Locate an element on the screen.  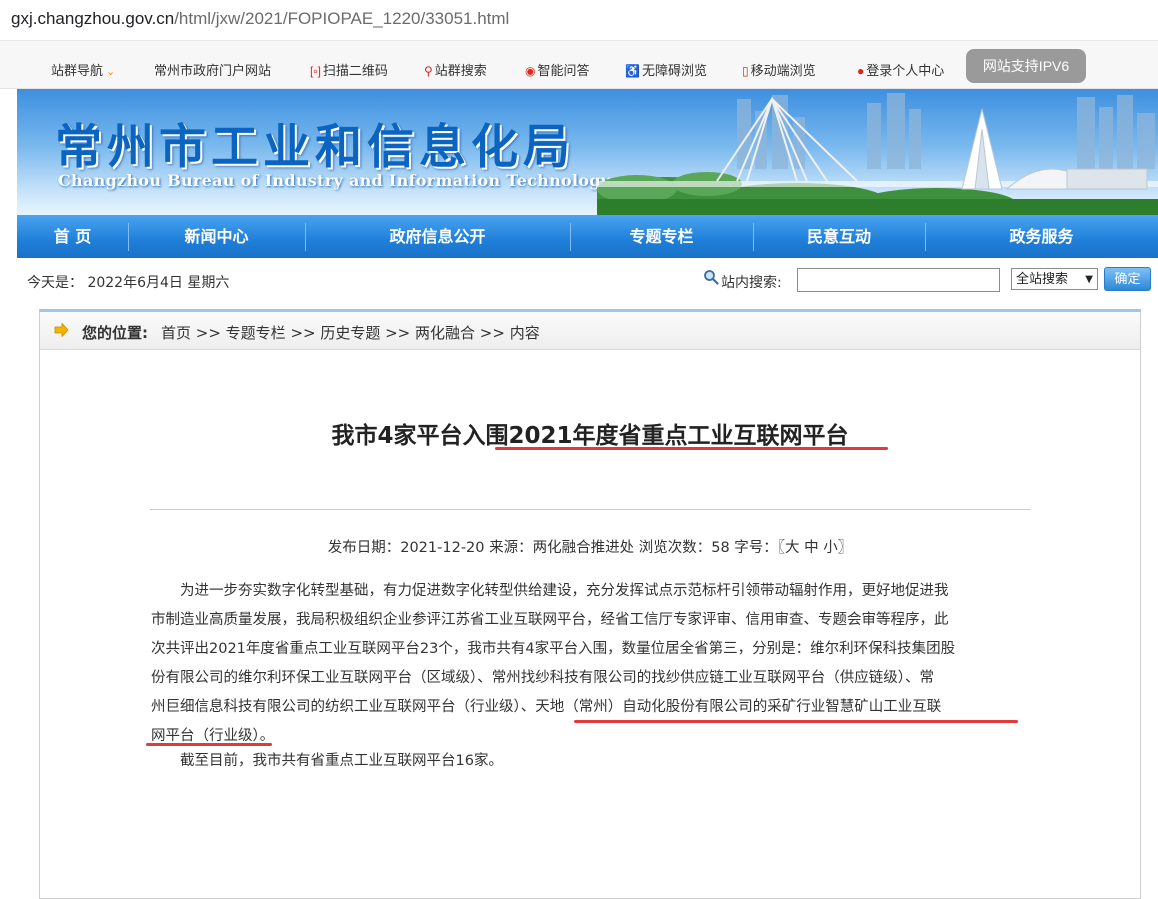
gov-portal-link: 常州市政府门户网站 is located at coordinates (212, 69).